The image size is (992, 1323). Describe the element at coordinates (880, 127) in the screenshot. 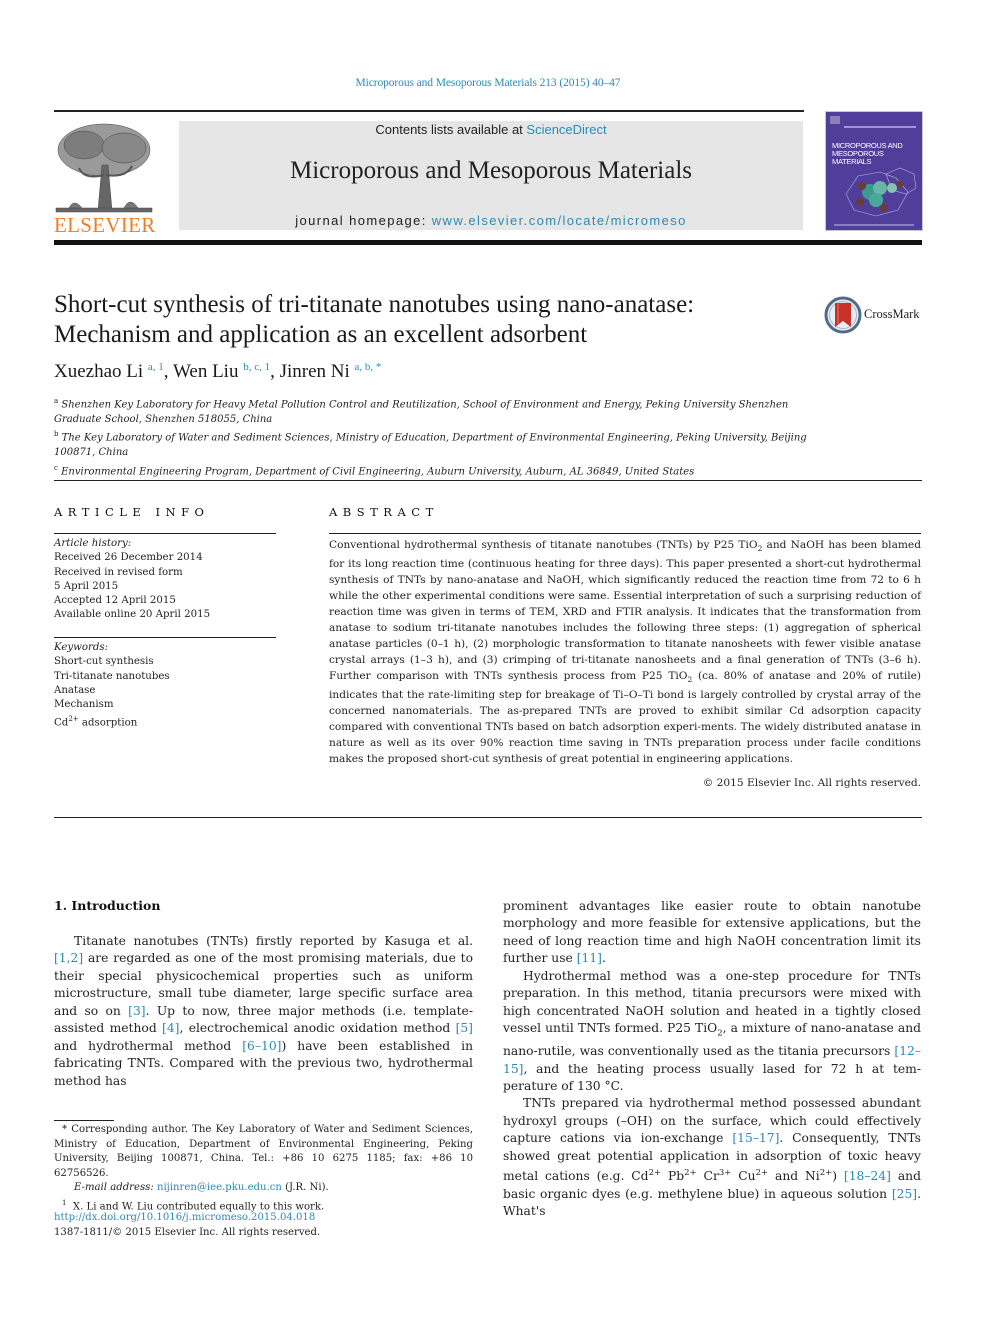

I see `cover-subtitle-bar` at that location.